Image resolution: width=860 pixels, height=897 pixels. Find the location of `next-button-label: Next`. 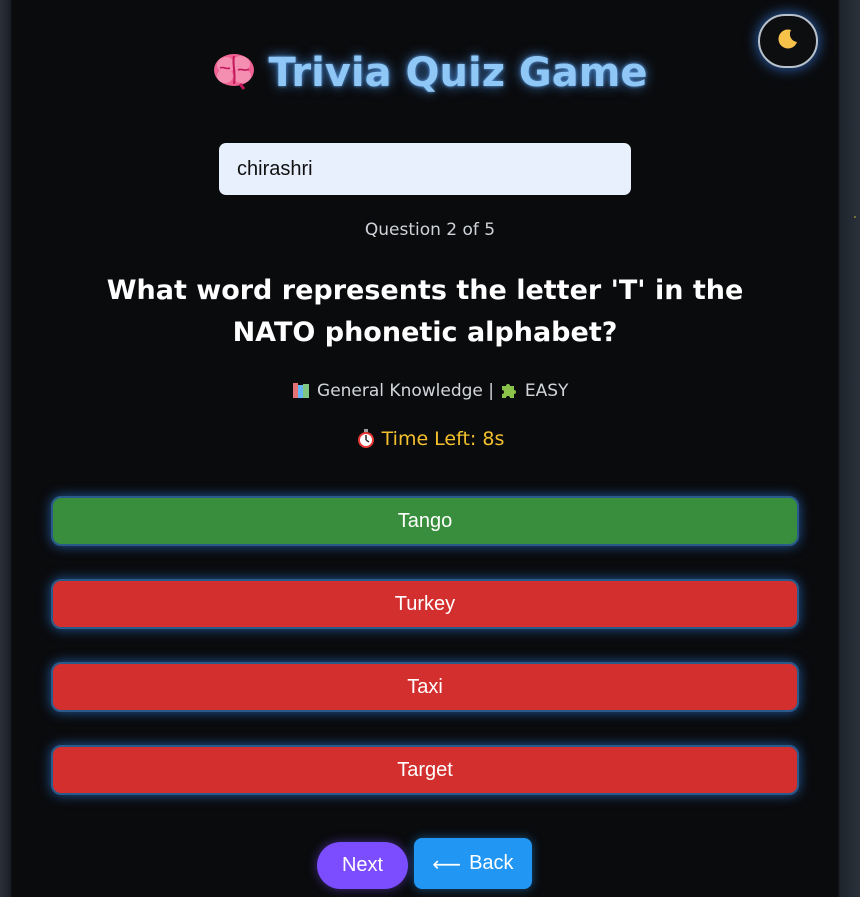

next-button-label: Next is located at coordinates (362, 865).